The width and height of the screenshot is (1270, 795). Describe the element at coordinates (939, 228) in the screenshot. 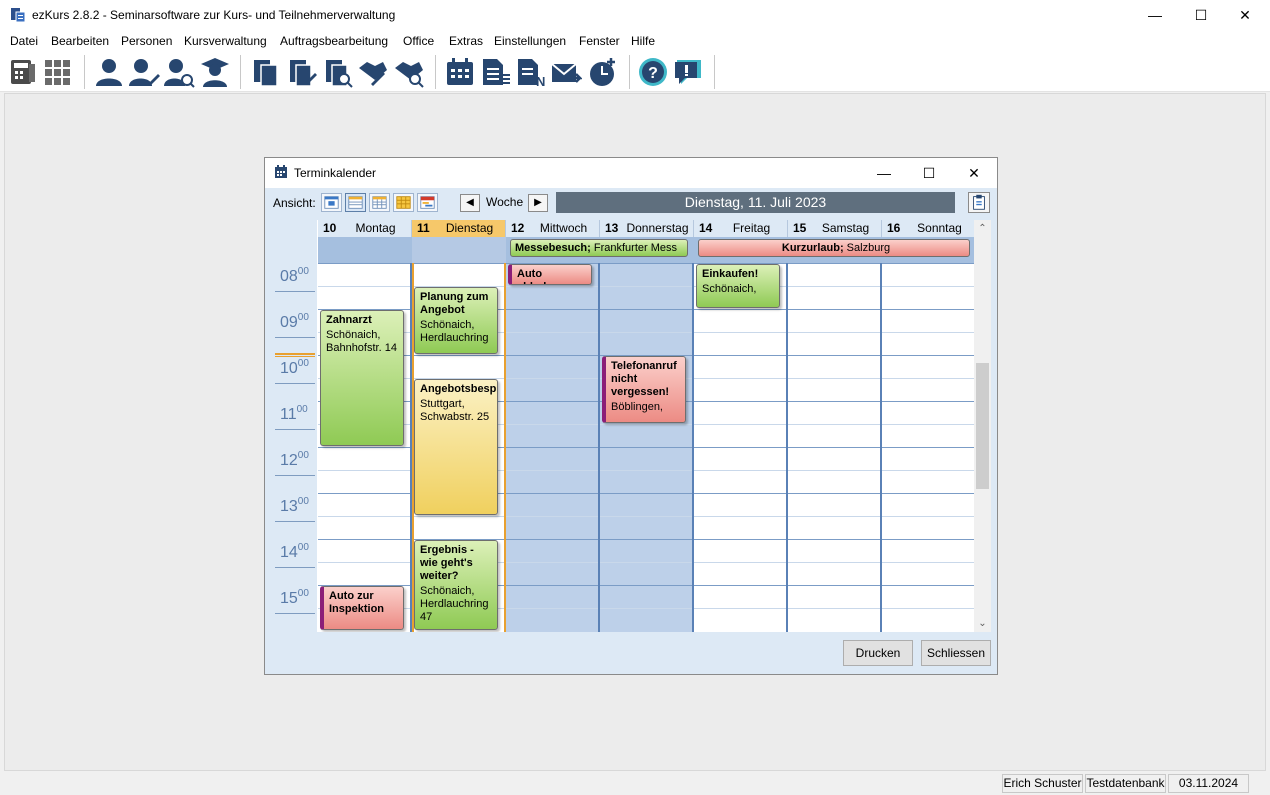

I see `day-name: Sonntag` at that location.